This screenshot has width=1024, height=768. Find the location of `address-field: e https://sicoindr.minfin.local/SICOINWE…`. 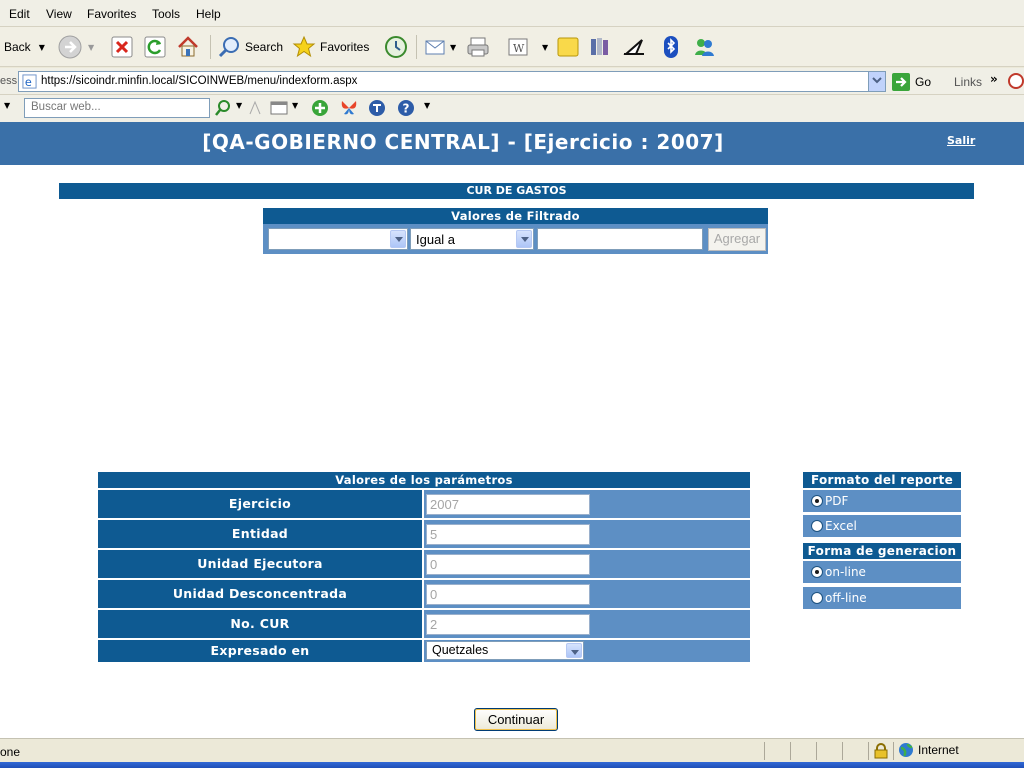

address-field: e https://sicoindr.minfin.local/SICOINWE… is located at coordinates (452, 81).